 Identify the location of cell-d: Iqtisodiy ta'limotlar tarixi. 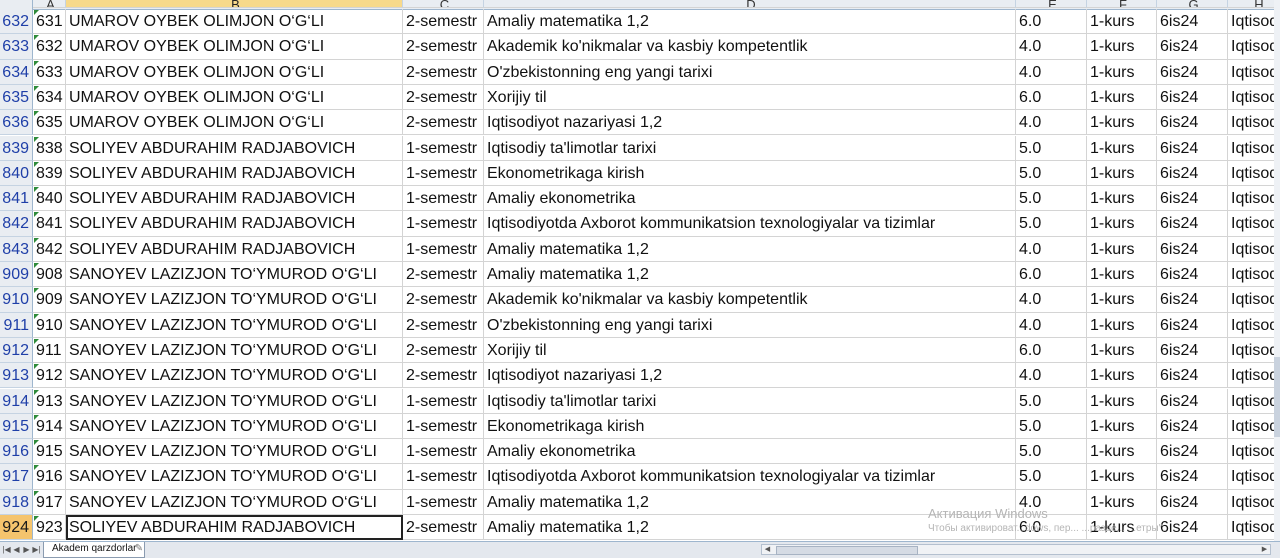
(750, 401).